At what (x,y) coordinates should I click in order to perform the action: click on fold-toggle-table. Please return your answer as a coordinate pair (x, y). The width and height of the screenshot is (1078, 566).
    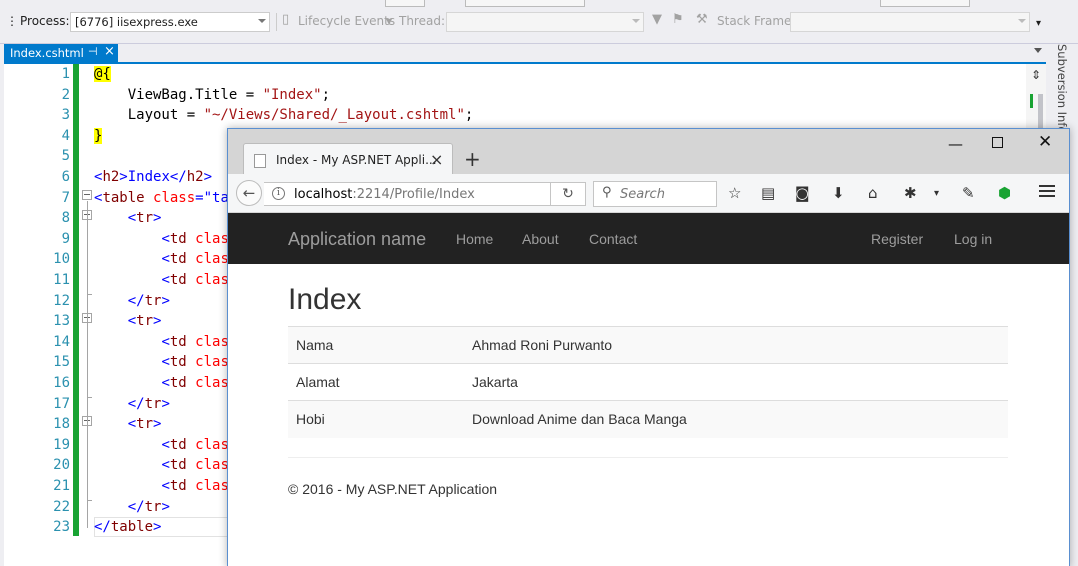
    Looking at the image, I should click on (87, 195).